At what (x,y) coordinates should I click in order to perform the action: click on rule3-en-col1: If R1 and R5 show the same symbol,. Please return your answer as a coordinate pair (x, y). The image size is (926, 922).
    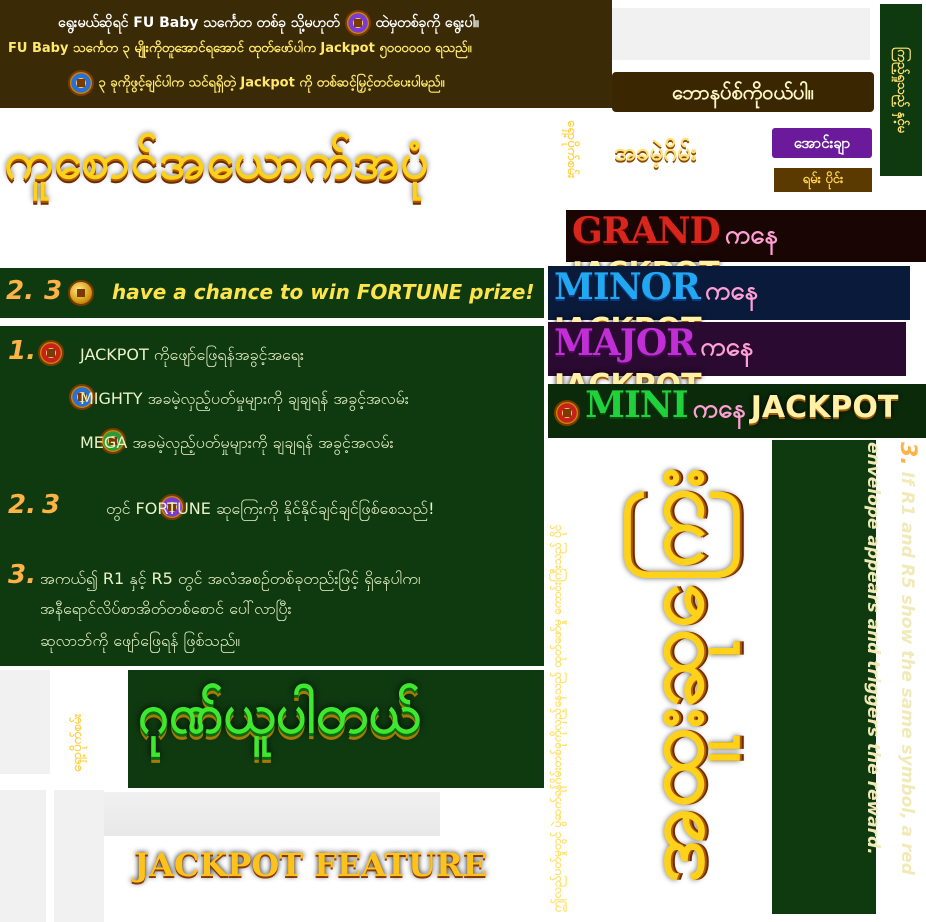
    Looking at the image, I should click on (907, 645).